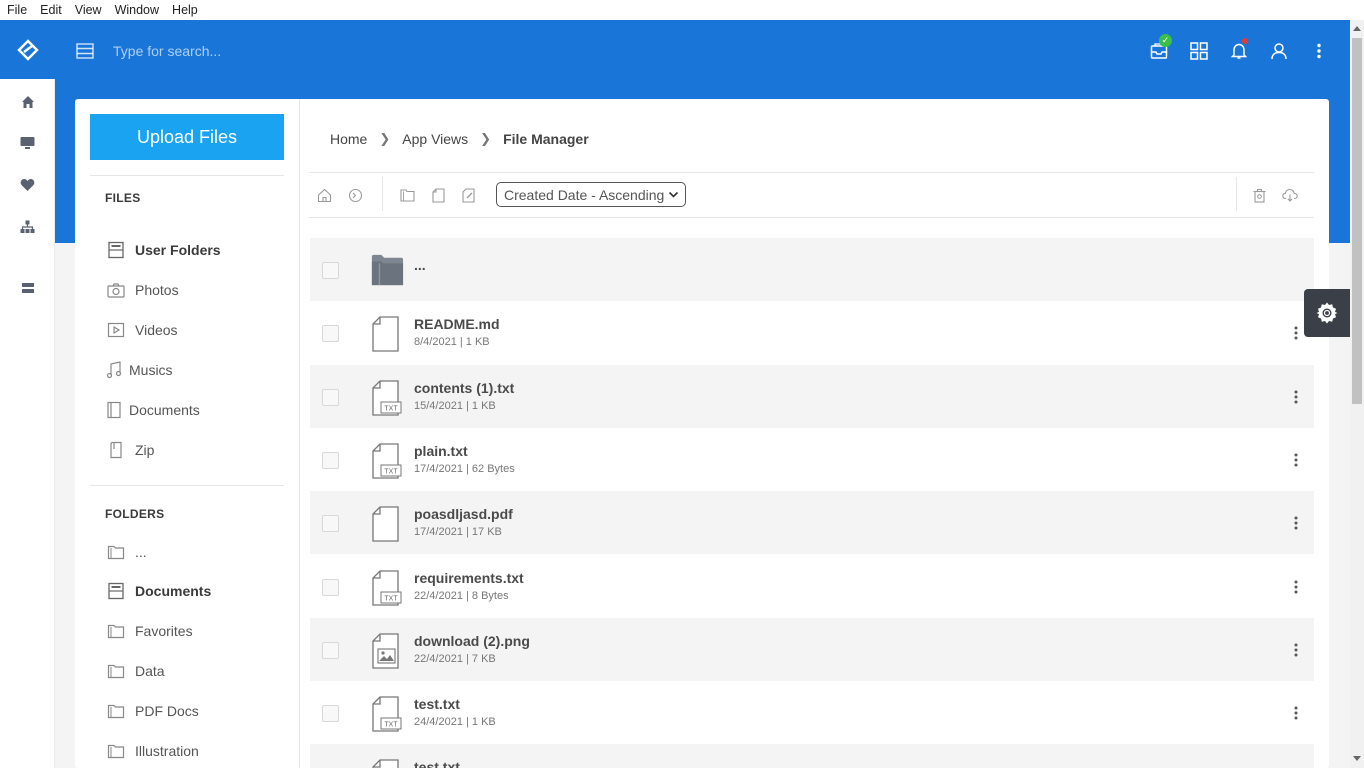 This screenshot has height=768, width=1364. What do you see at coordinates (27, 143) in the screenshot?
I see `nav-dashboard` at bounding box center [27, 143].